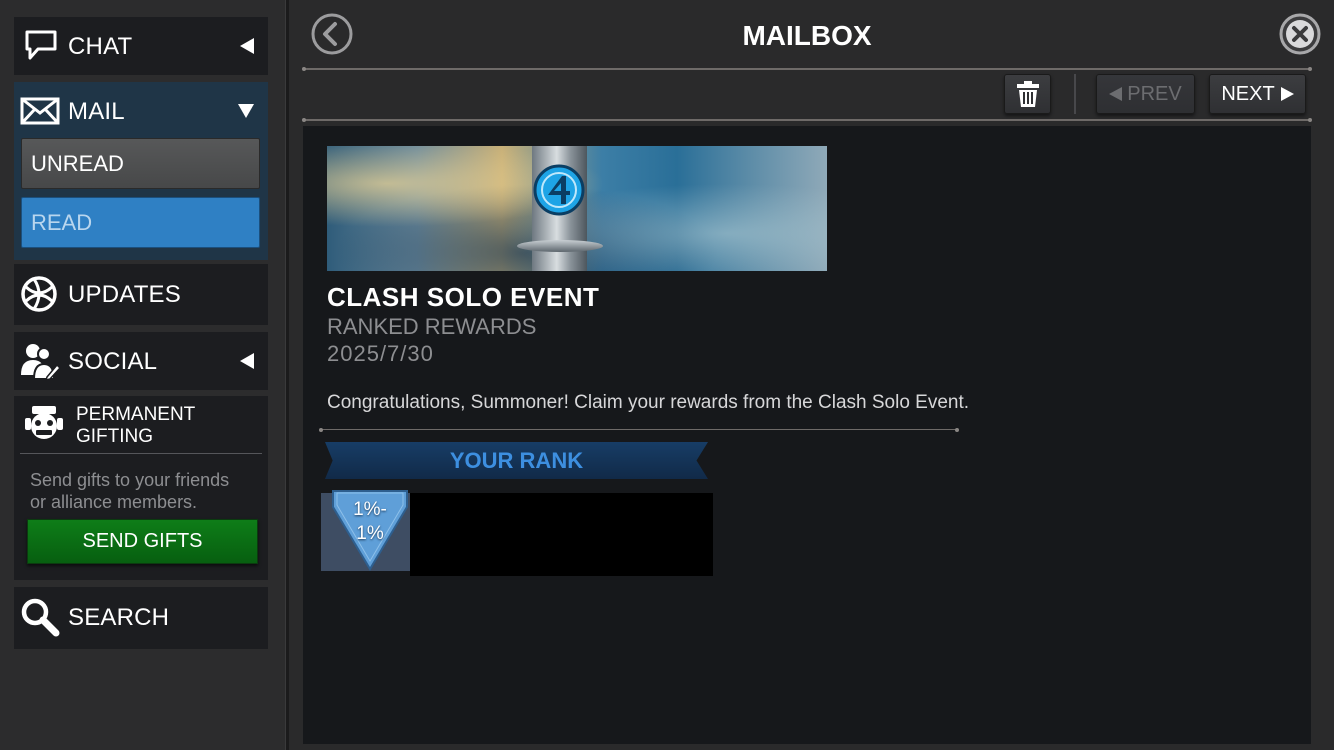 This screenshot has width=1334, height=750. What do you see at coordinates (130, 480) in the screenshot?
I see `gifting-description-line1: Send gifts to your friends` at bounding box center [130, 480].